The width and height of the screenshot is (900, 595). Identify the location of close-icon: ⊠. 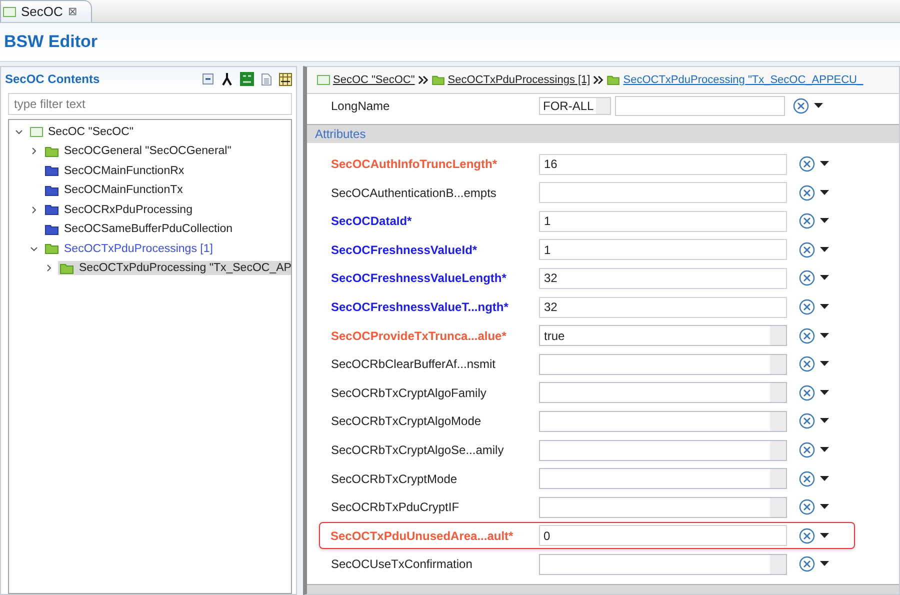
(72, 11).